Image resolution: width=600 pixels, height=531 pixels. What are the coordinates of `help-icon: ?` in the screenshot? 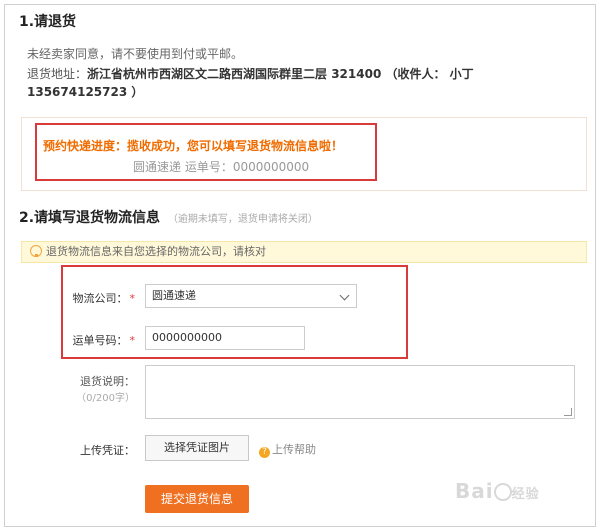 It's located at (264, 452).